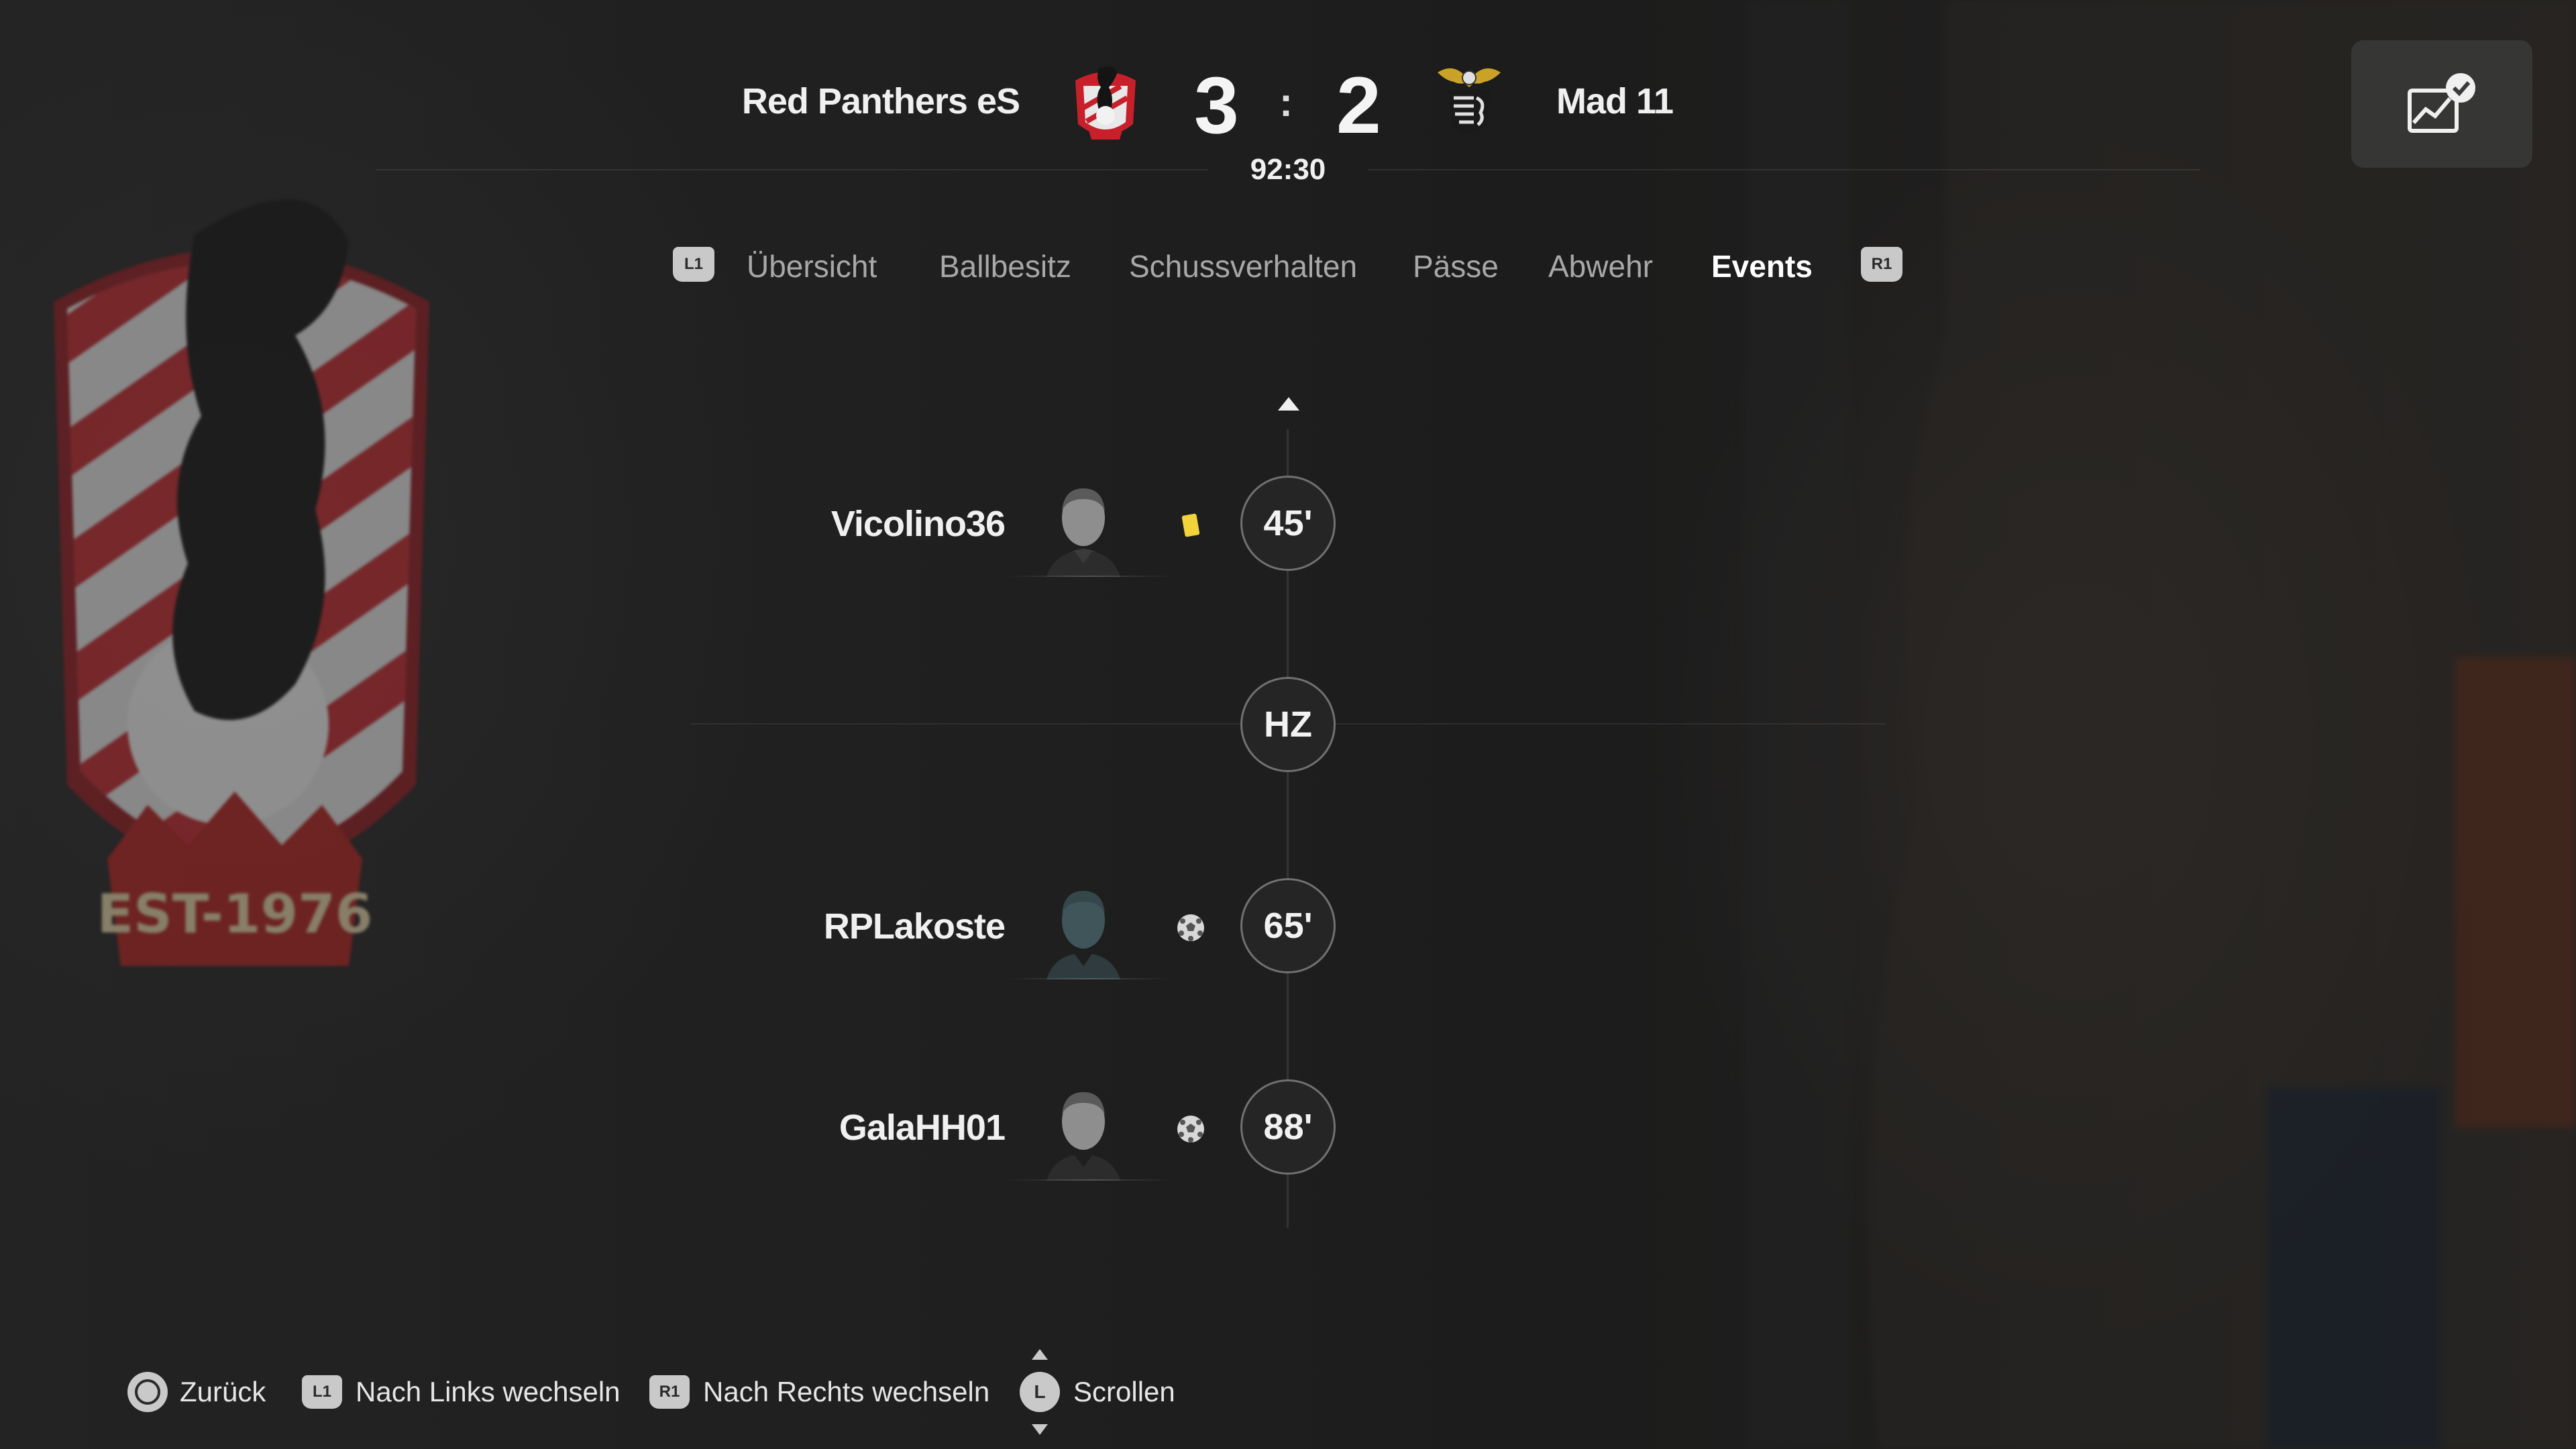  What do you see at coordinates (1288, 925) in the screenshot?
I see `event-minute-badge: 65'` at bounding box center [1288, 925].